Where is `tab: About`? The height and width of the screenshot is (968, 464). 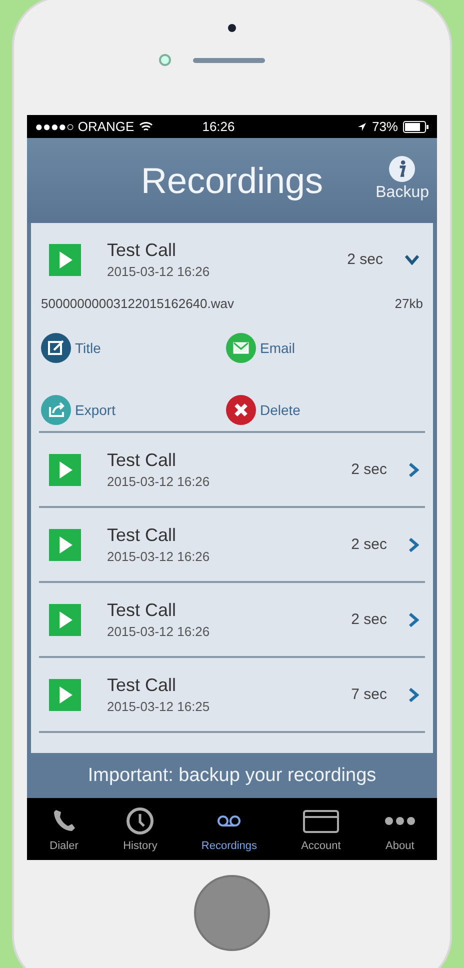
tab: About is located at coordinates (399, 829).